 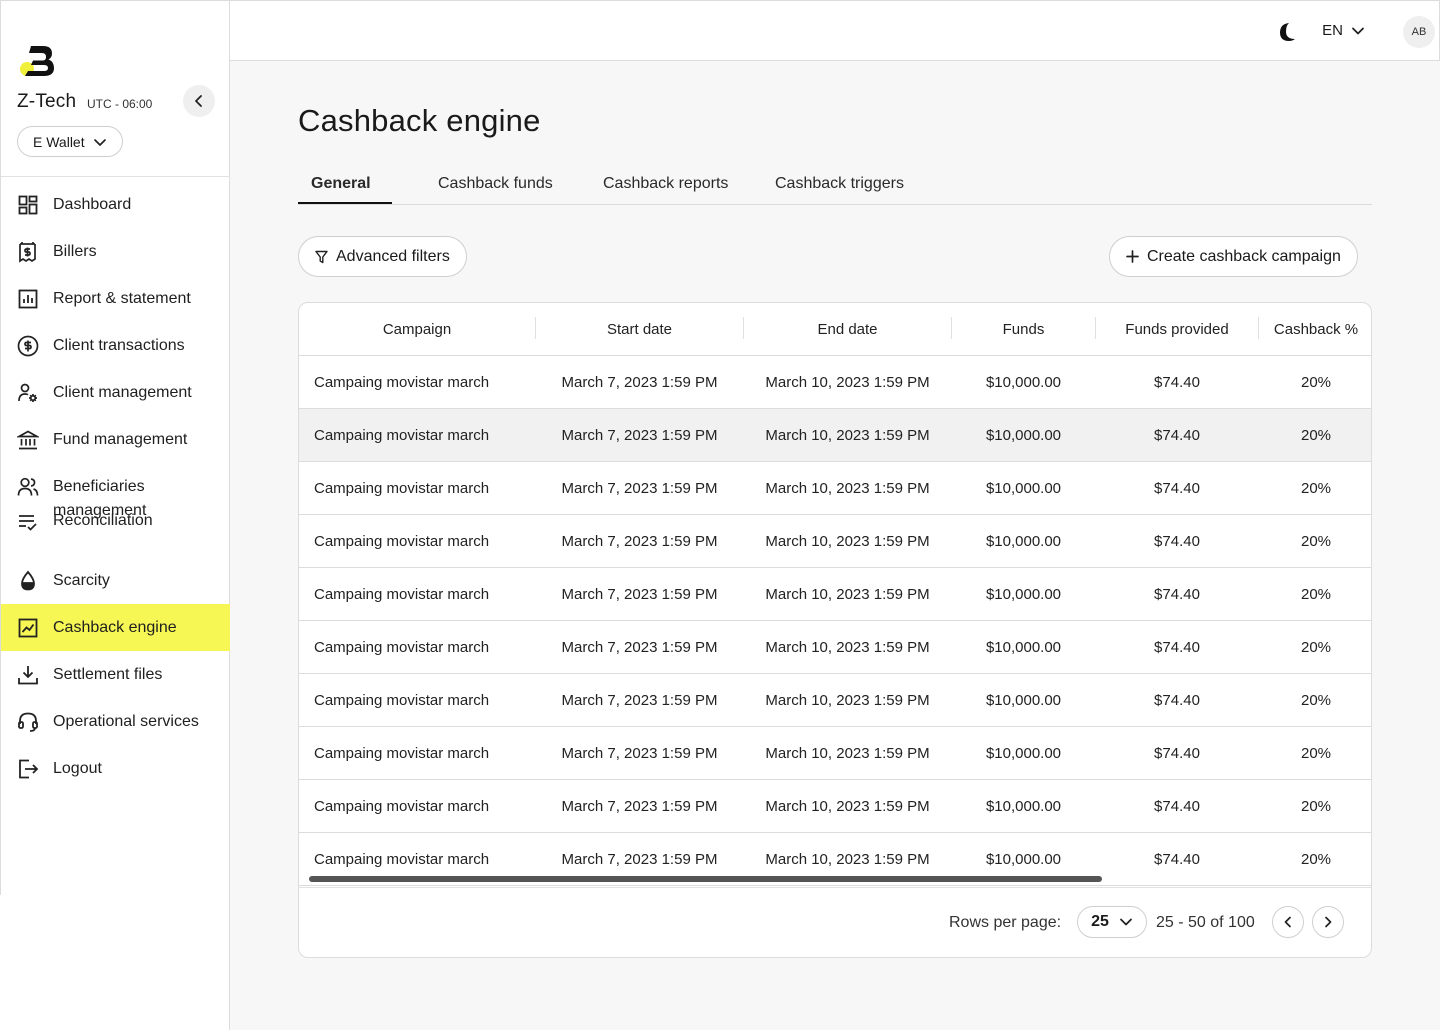 I want to click on column-header-end-date: End date, so click(x=847, y=329).